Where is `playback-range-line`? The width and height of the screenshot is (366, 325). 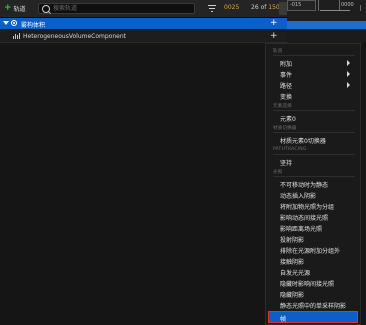
playback-range-line is located at coordinates (335, 10).